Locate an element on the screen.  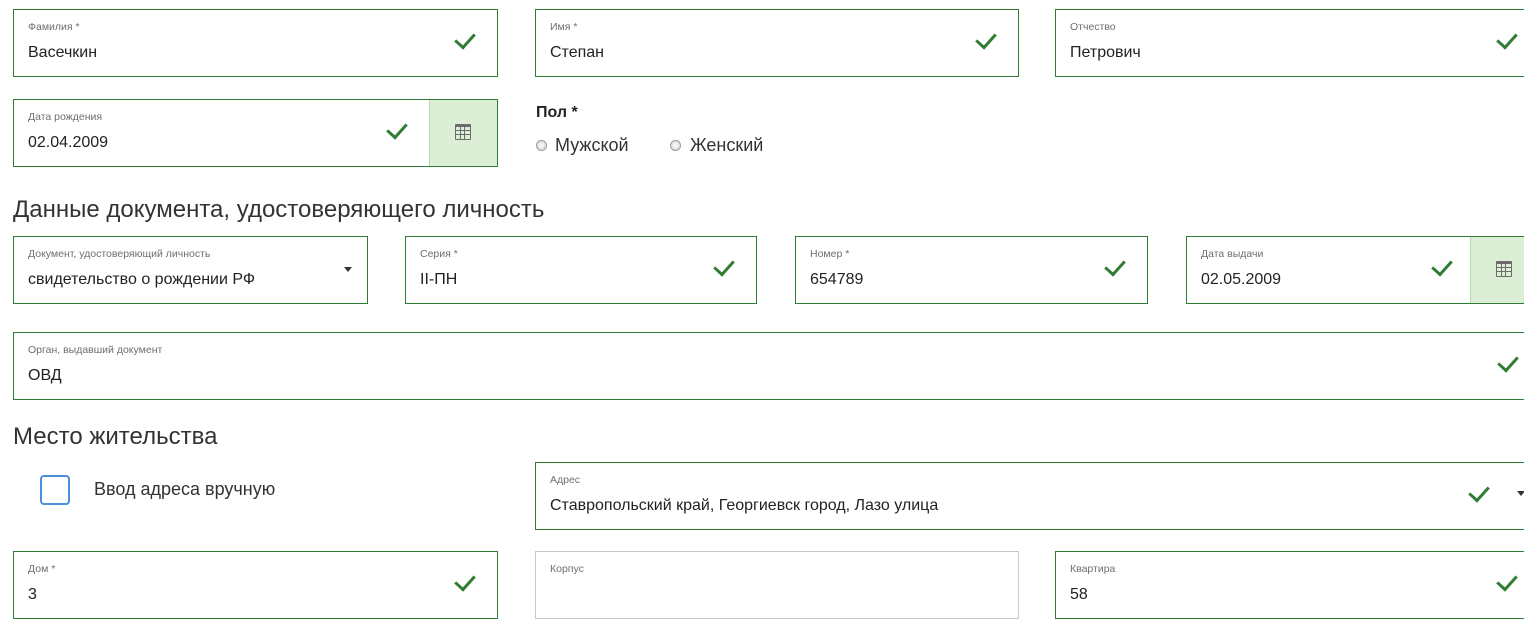
birth-date-field: Дата рождения 02.04.2009 is located at coordinates (255, 133).